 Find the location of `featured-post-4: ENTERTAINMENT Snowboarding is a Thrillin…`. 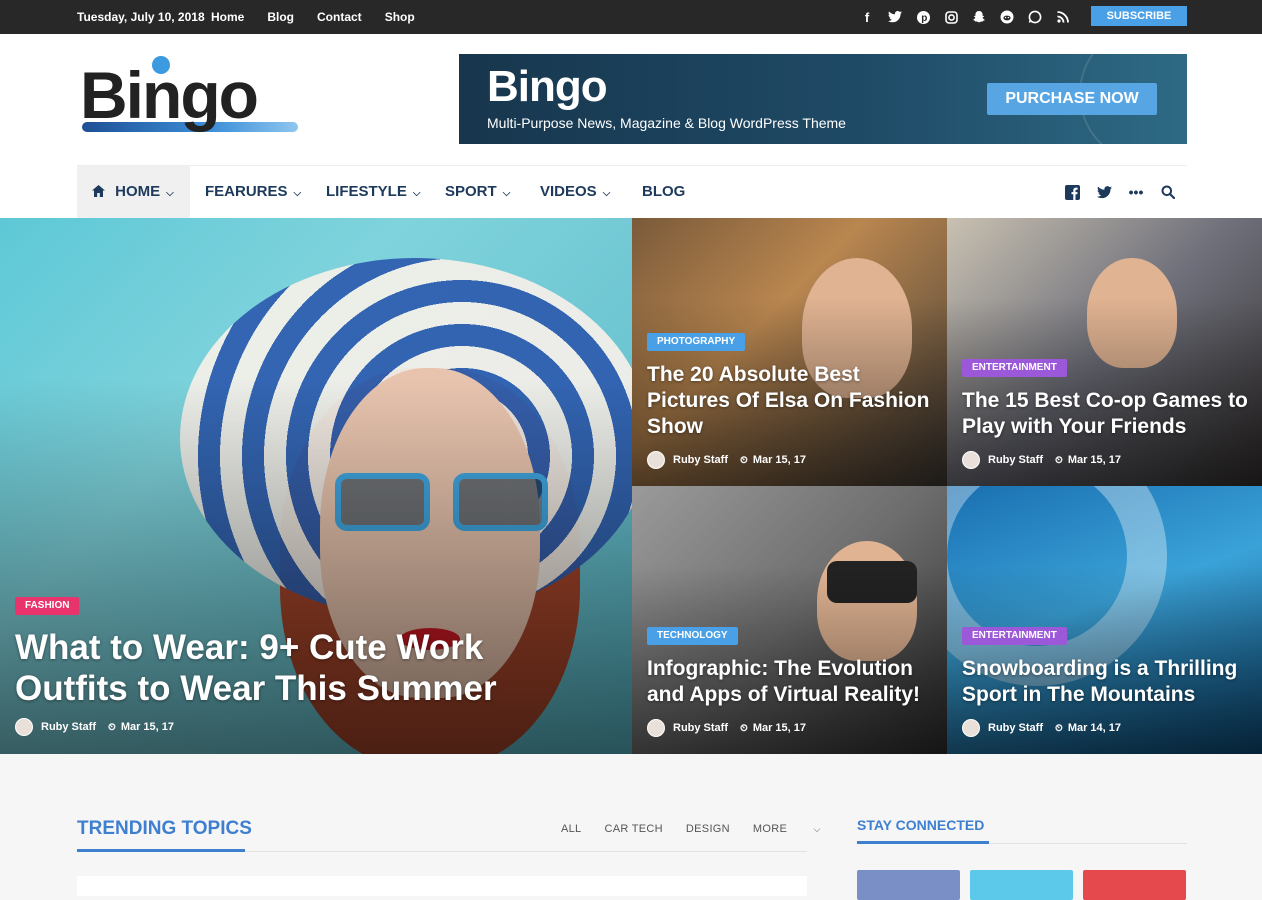

featured-post-4: ENTERTAINMENT Snowboarding is a Thrillin… is located at coordinates (1104, 620).